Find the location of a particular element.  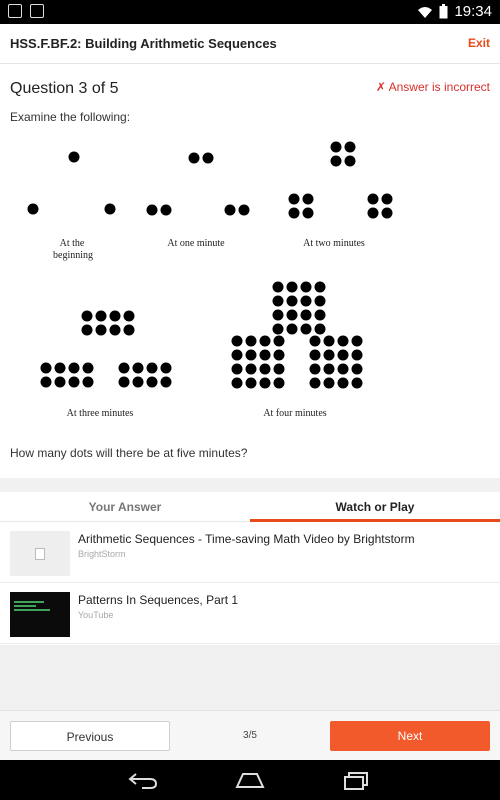

download-notification-icon is located at coordinates (37, 11).